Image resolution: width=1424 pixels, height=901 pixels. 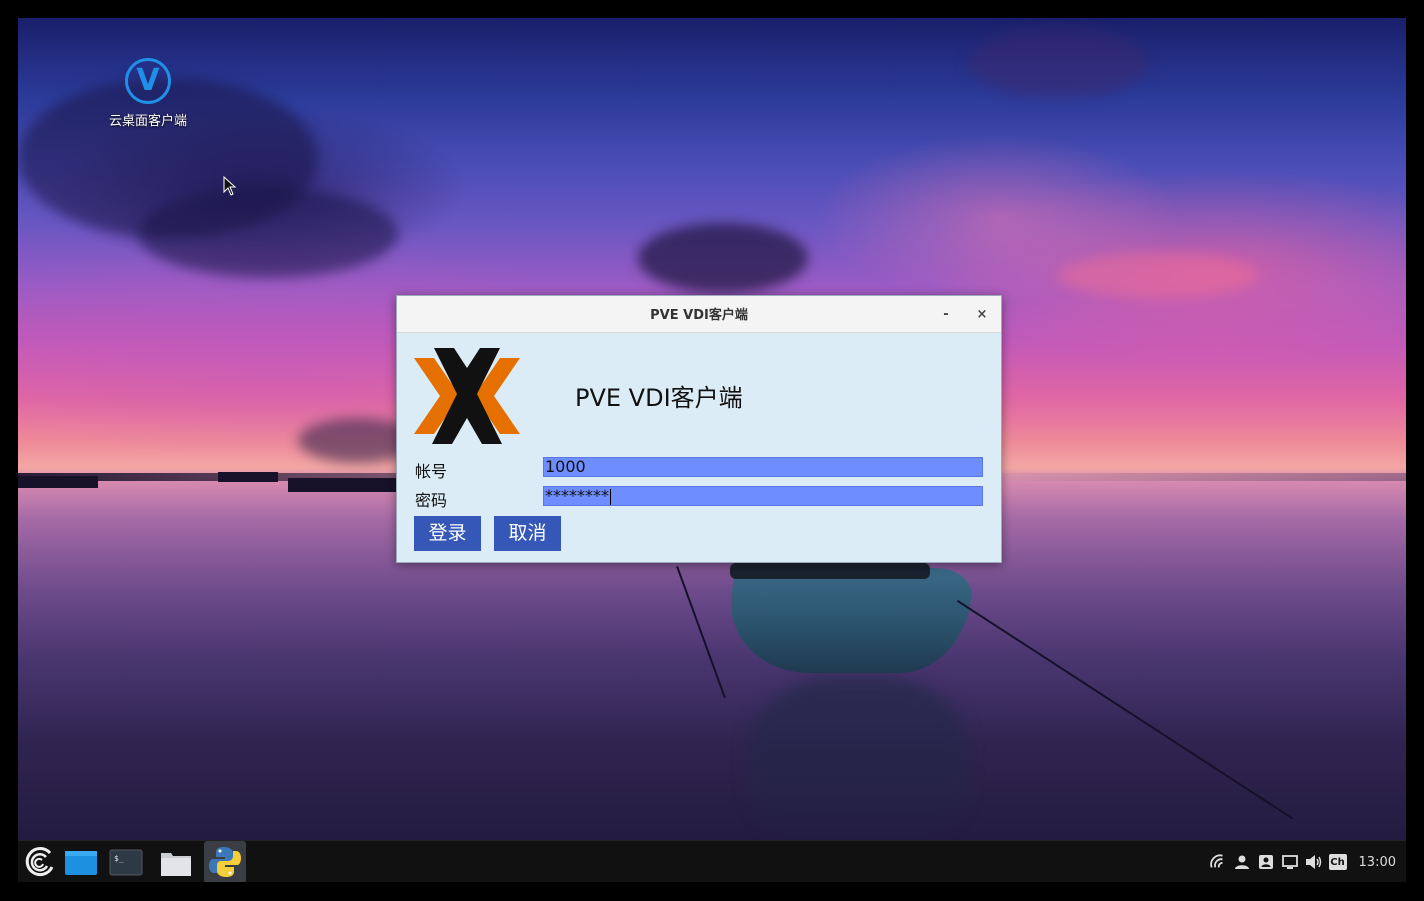 I want to click on menu-logo-icon, so click(x=39, y=862).